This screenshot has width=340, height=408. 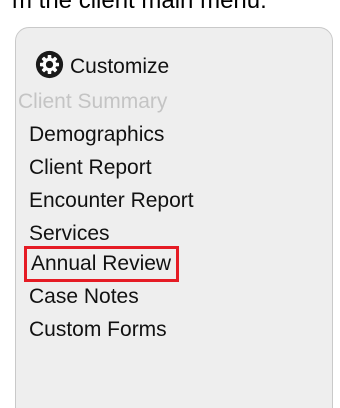 What do you see at coordinates (96, 135) in the screenshot?
I see `menu-item-demographics: Demographics` at bounding box center [96, 135].